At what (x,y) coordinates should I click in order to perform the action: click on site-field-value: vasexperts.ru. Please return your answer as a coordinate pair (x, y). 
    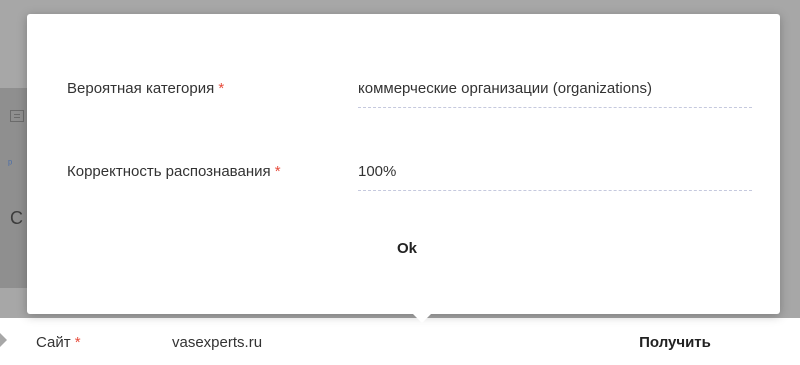
    Looking at the image, I should click on (217, 342).